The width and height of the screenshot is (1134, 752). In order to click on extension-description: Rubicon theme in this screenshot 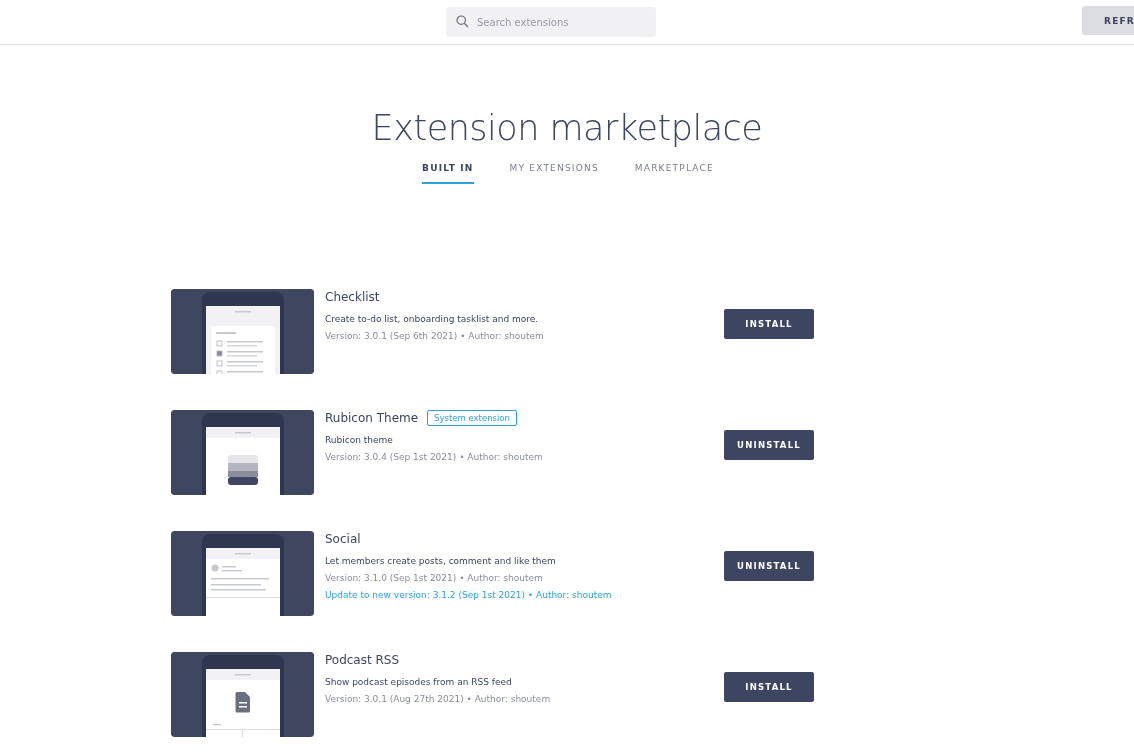, I will do `click(359, 440)`.